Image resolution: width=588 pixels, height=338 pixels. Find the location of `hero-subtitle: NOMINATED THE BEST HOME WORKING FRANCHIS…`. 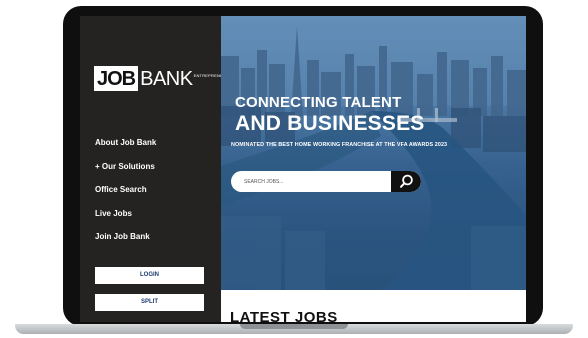

hero-subtitle: NOMINATED THE BEST HOME WORKING FRANCHIS… is located at coordinates (339, 145).